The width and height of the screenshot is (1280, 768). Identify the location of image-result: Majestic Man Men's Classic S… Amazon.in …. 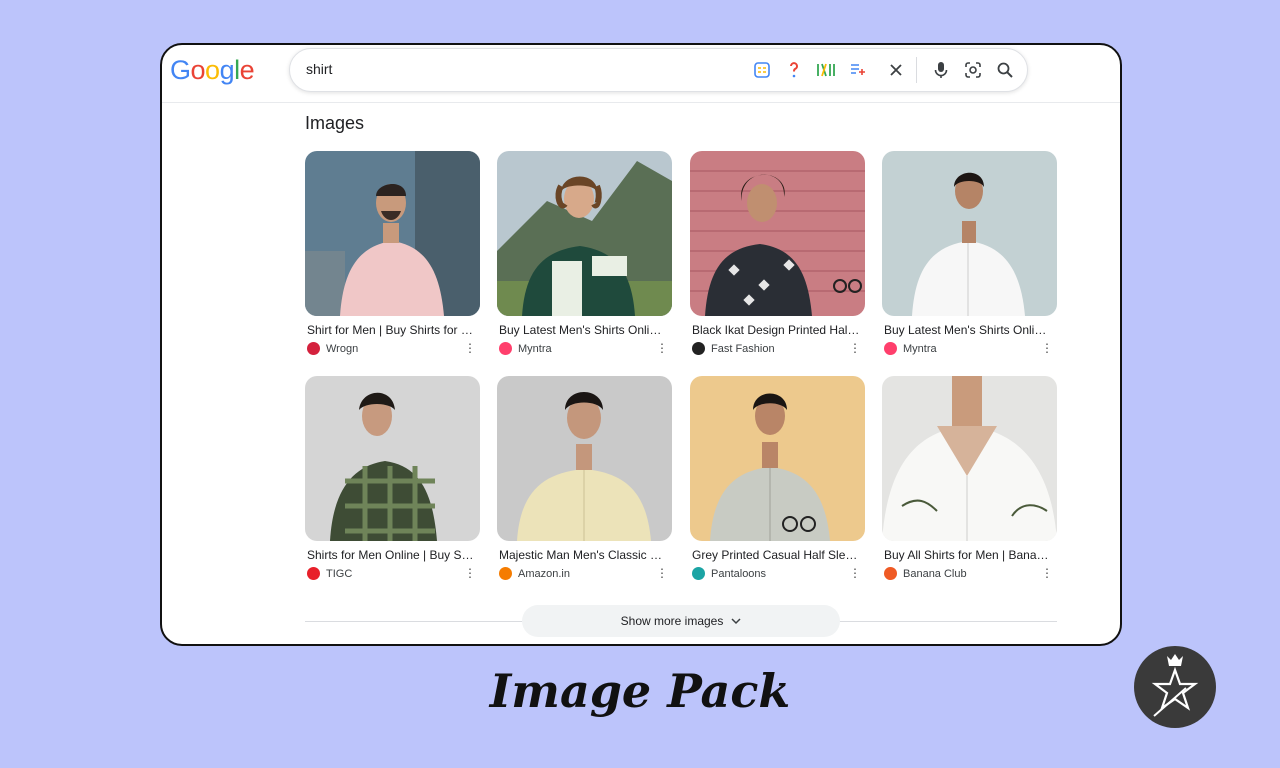
(584, 478).